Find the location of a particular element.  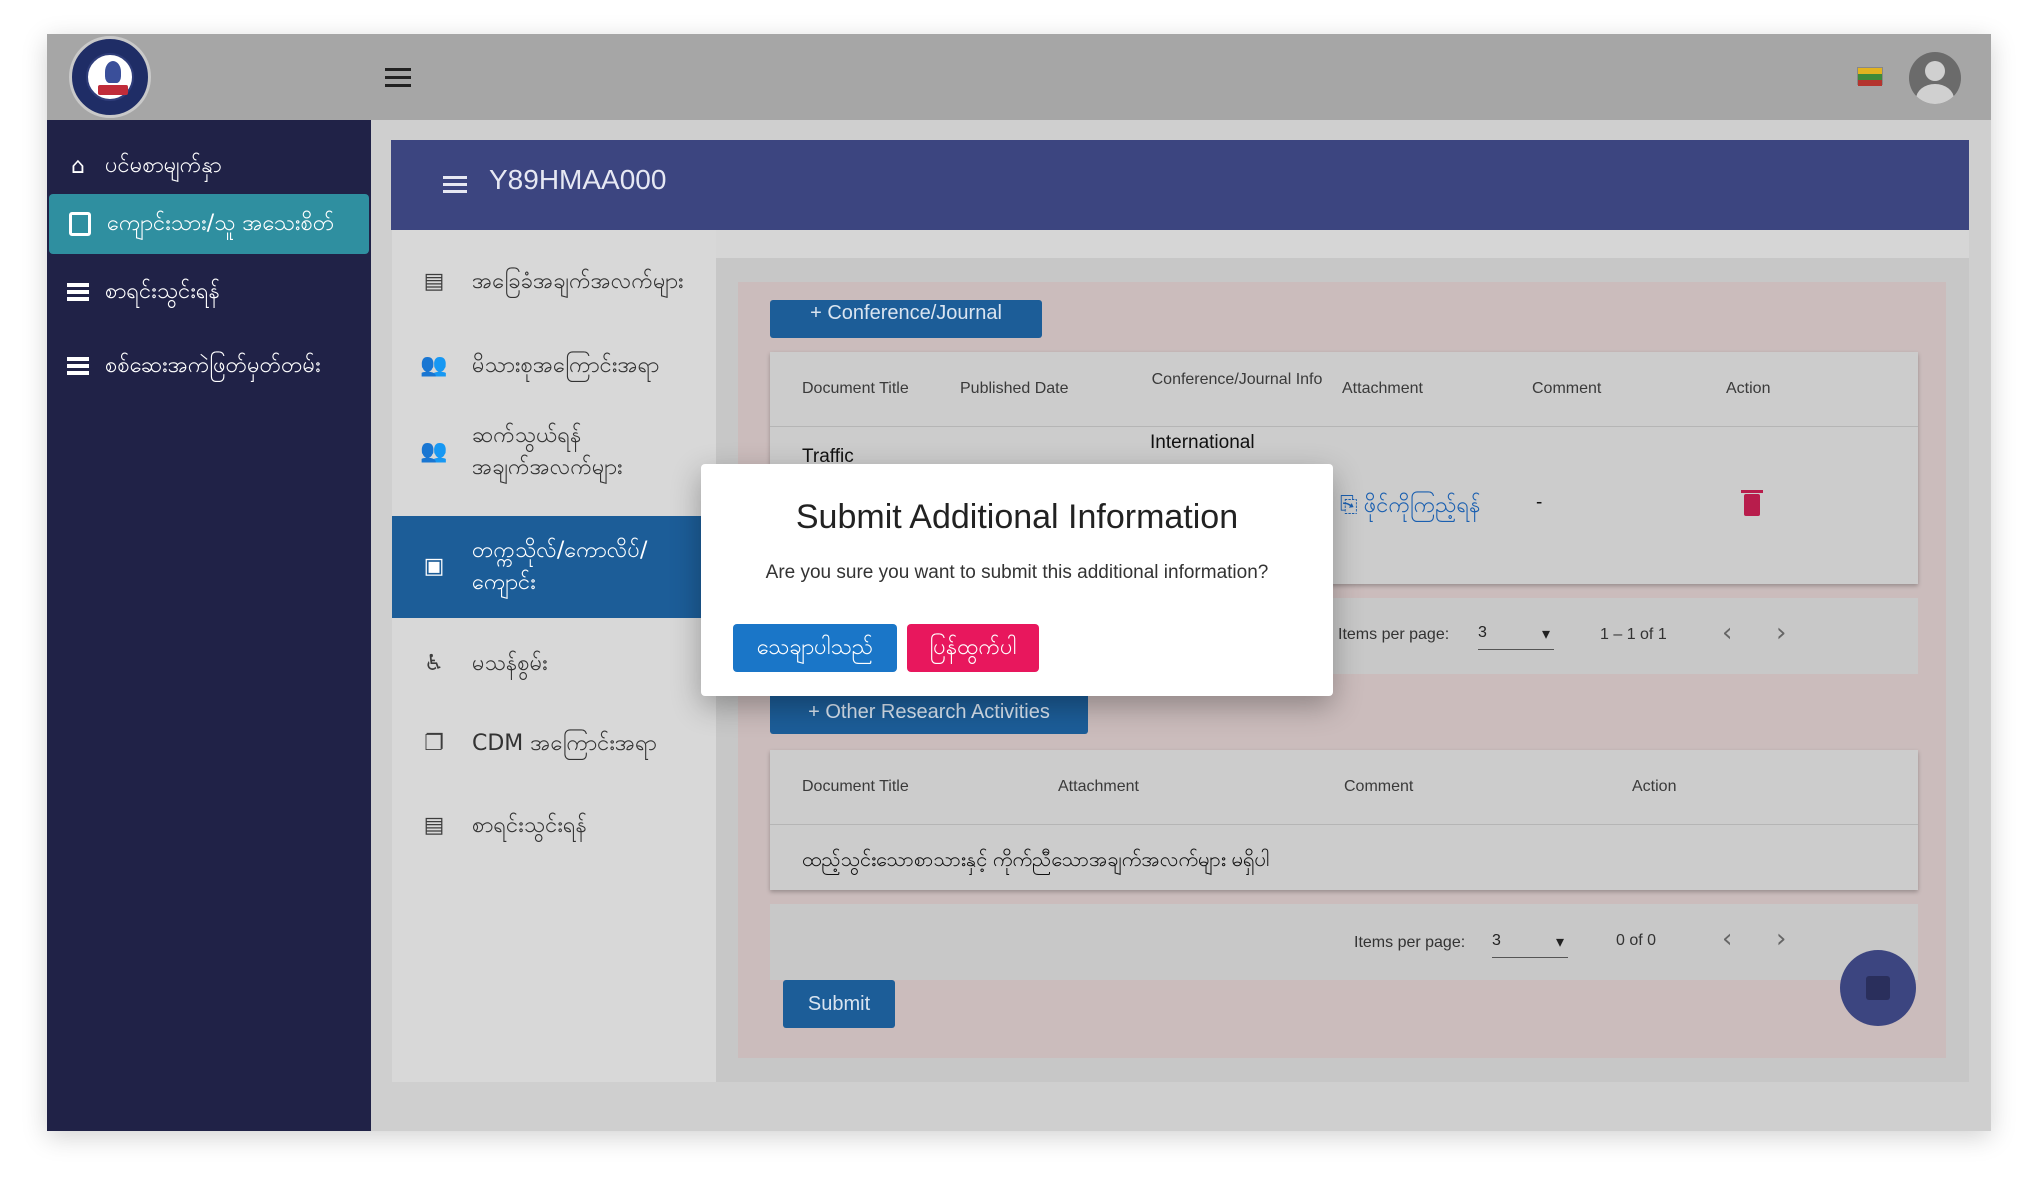

sidebar-item-label: စာရင်းသွင်းရန် is located at coordinates (162, 291).